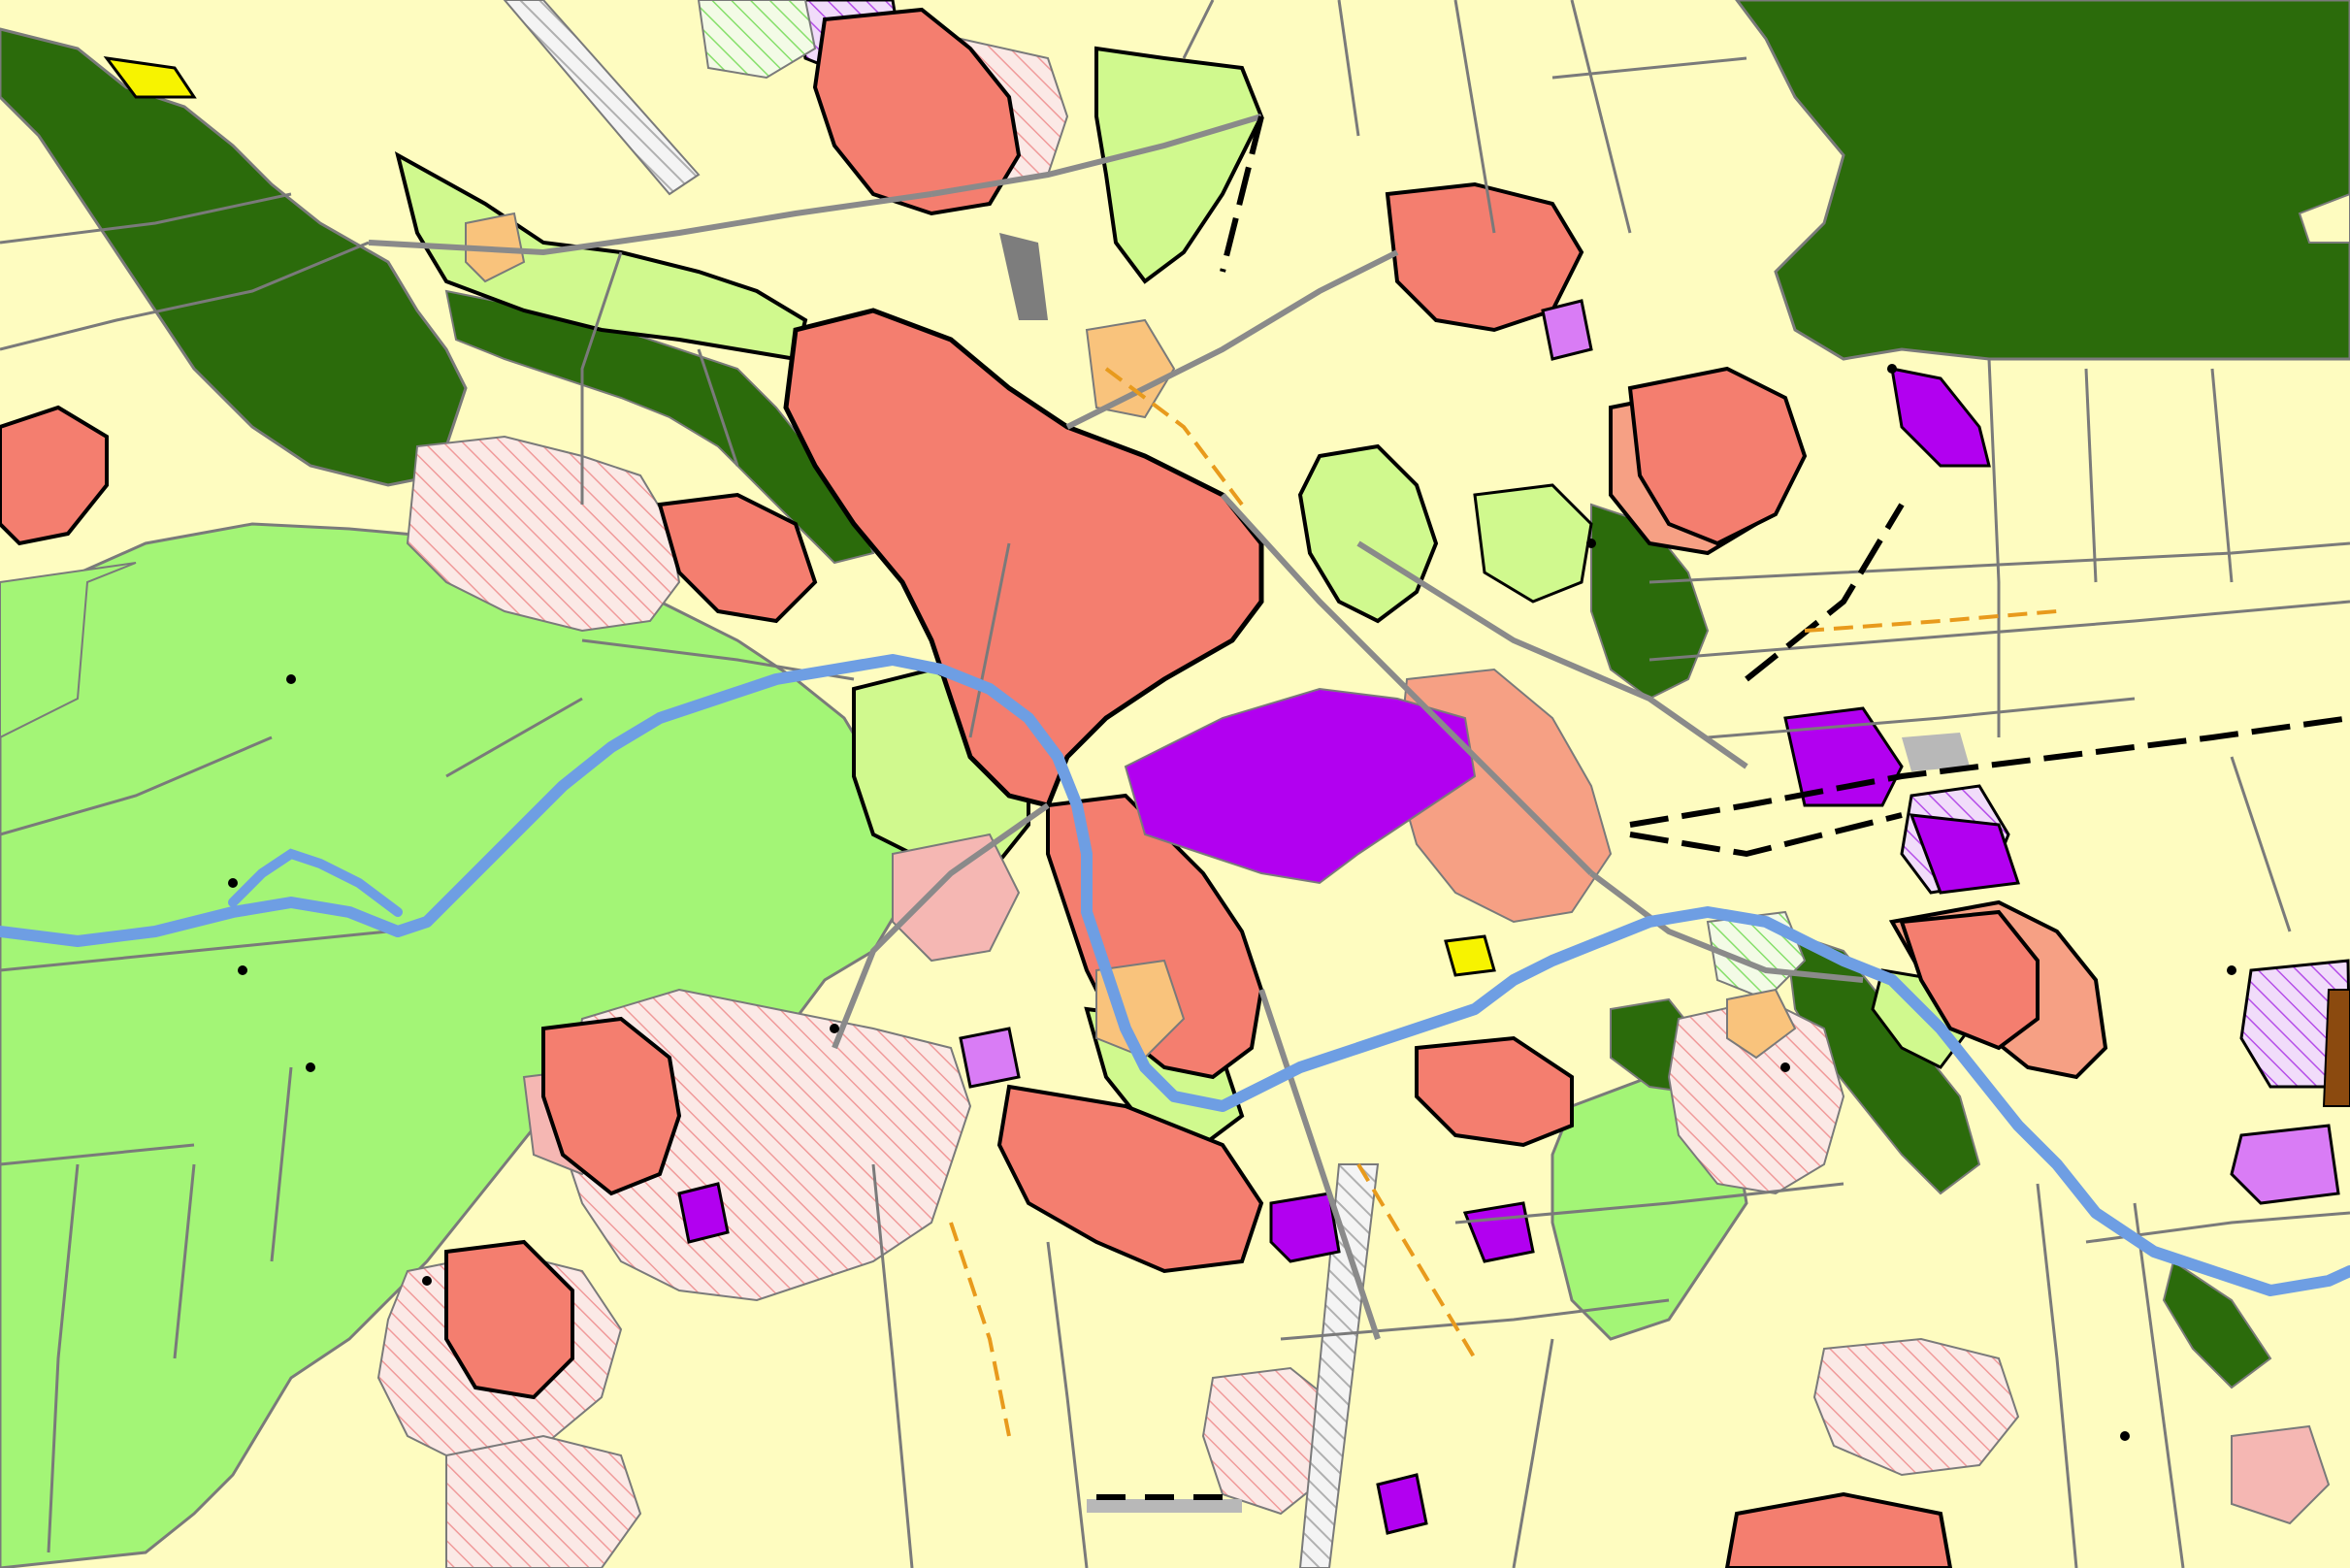 This screenshot has height=1568, width=2350. Describe the element at coordinates (704, 1213) in the screenshot. I see `zone-commercial-southwest` at that location.